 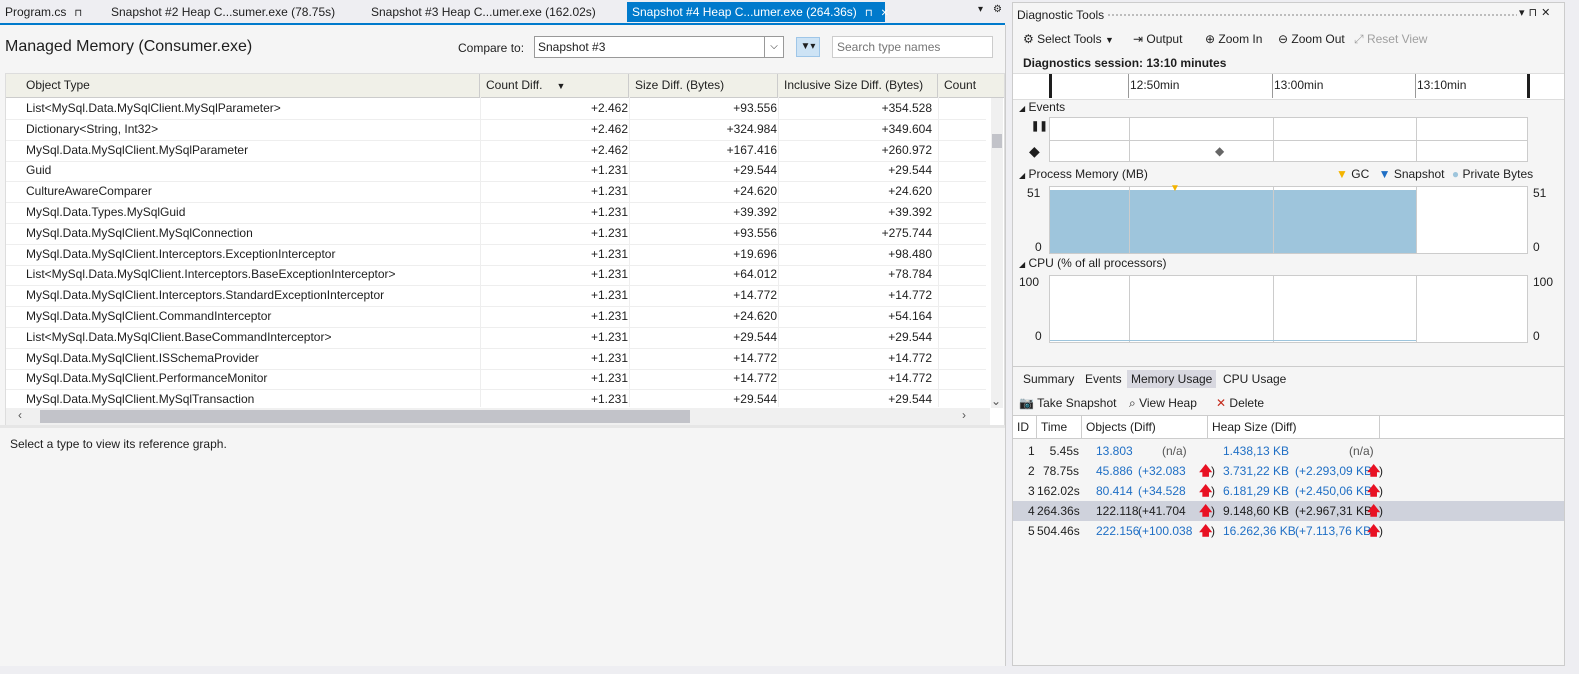 I want to click on horizontal-scrollbar: ‹ ›, so click(x=498, y=416).